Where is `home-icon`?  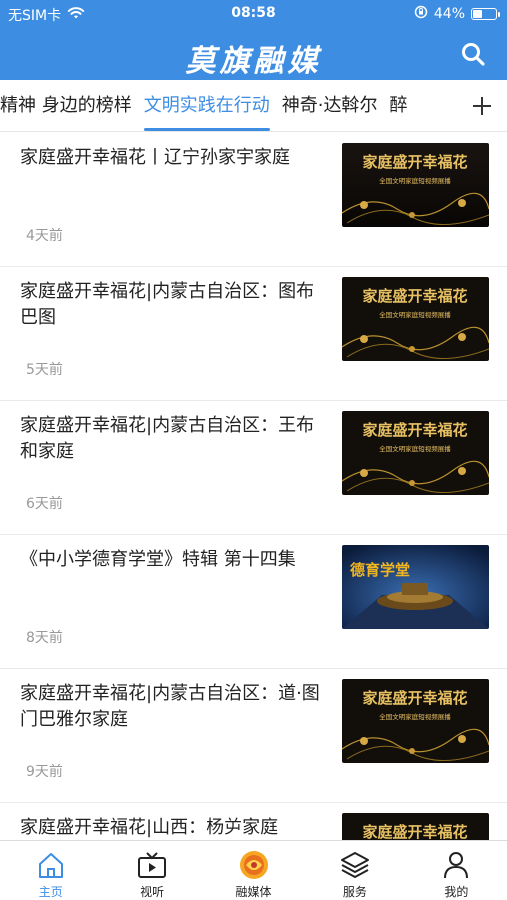 home-icon is located at coordinates (50, 865).